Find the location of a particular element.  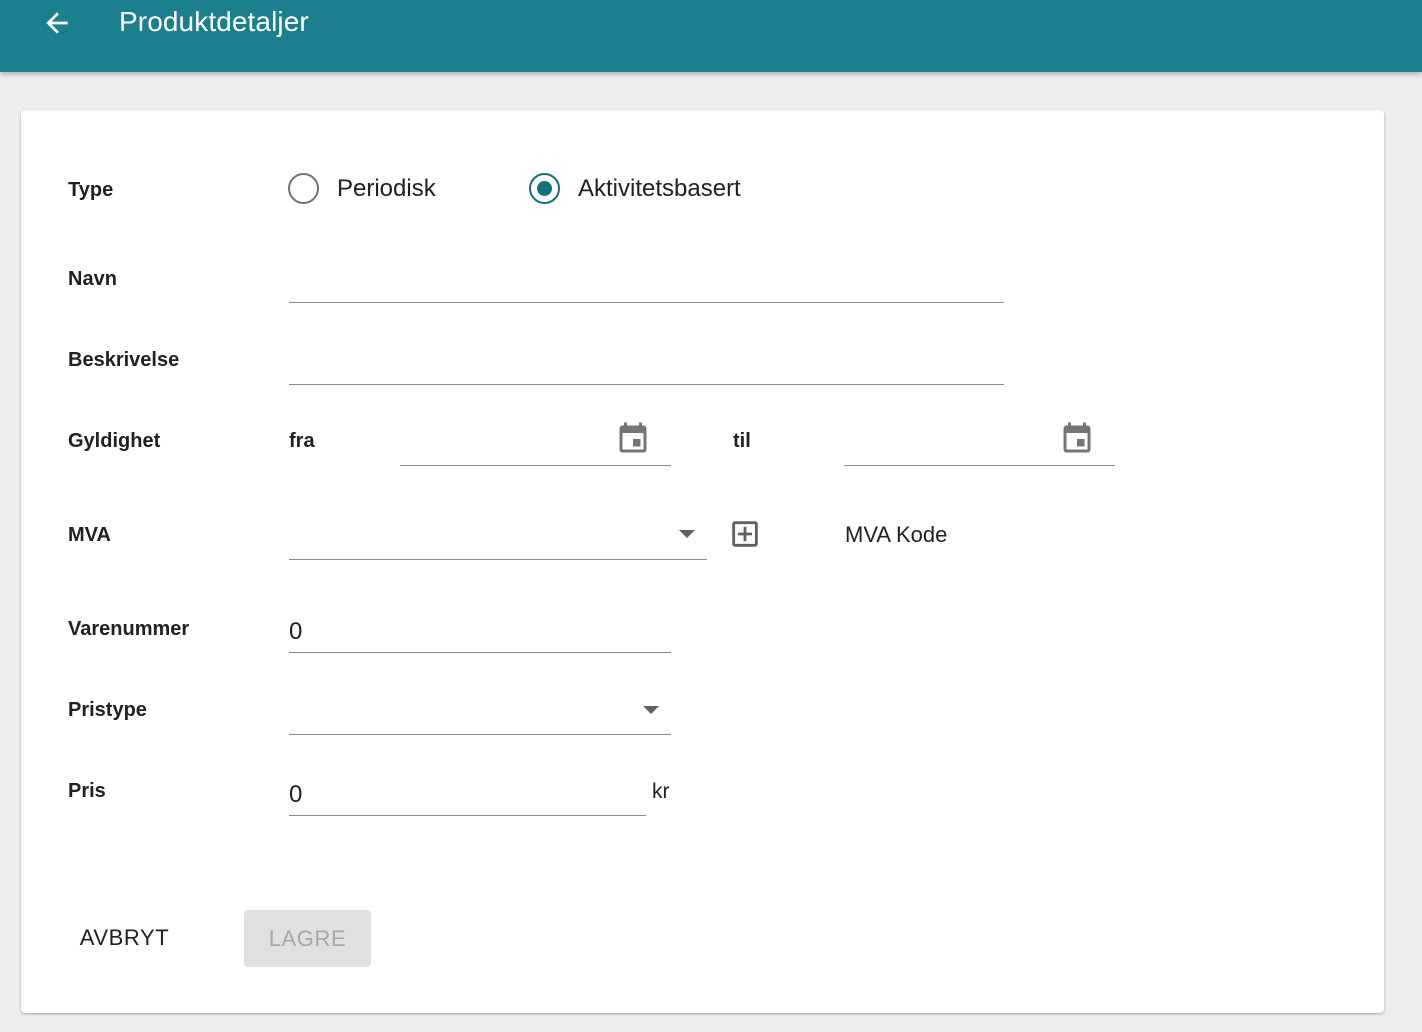

price-field is located at coordinates (467, 793).